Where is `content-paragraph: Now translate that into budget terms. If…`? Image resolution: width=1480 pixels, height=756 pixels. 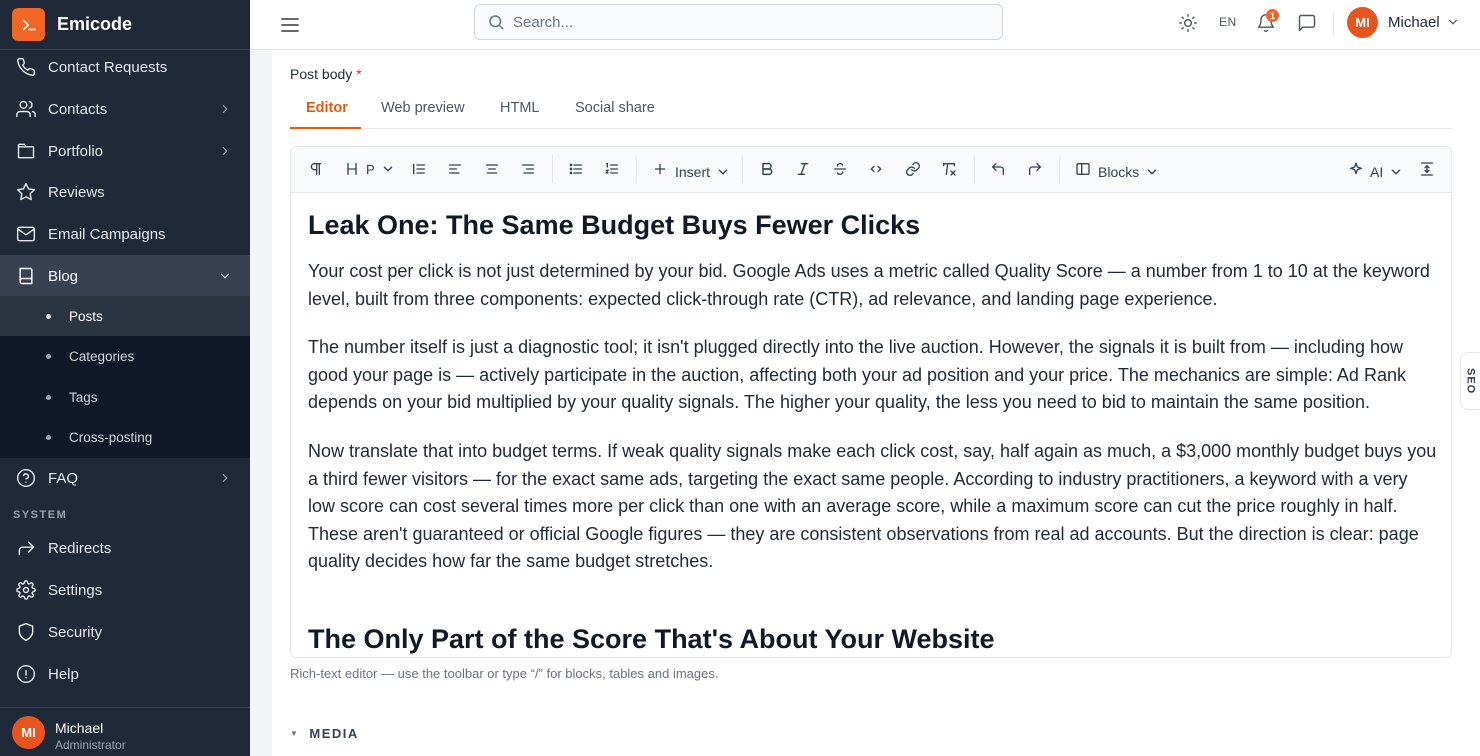
content-paragraph: Now translate that into budget terms. If… is located at coordinates (872, 506).